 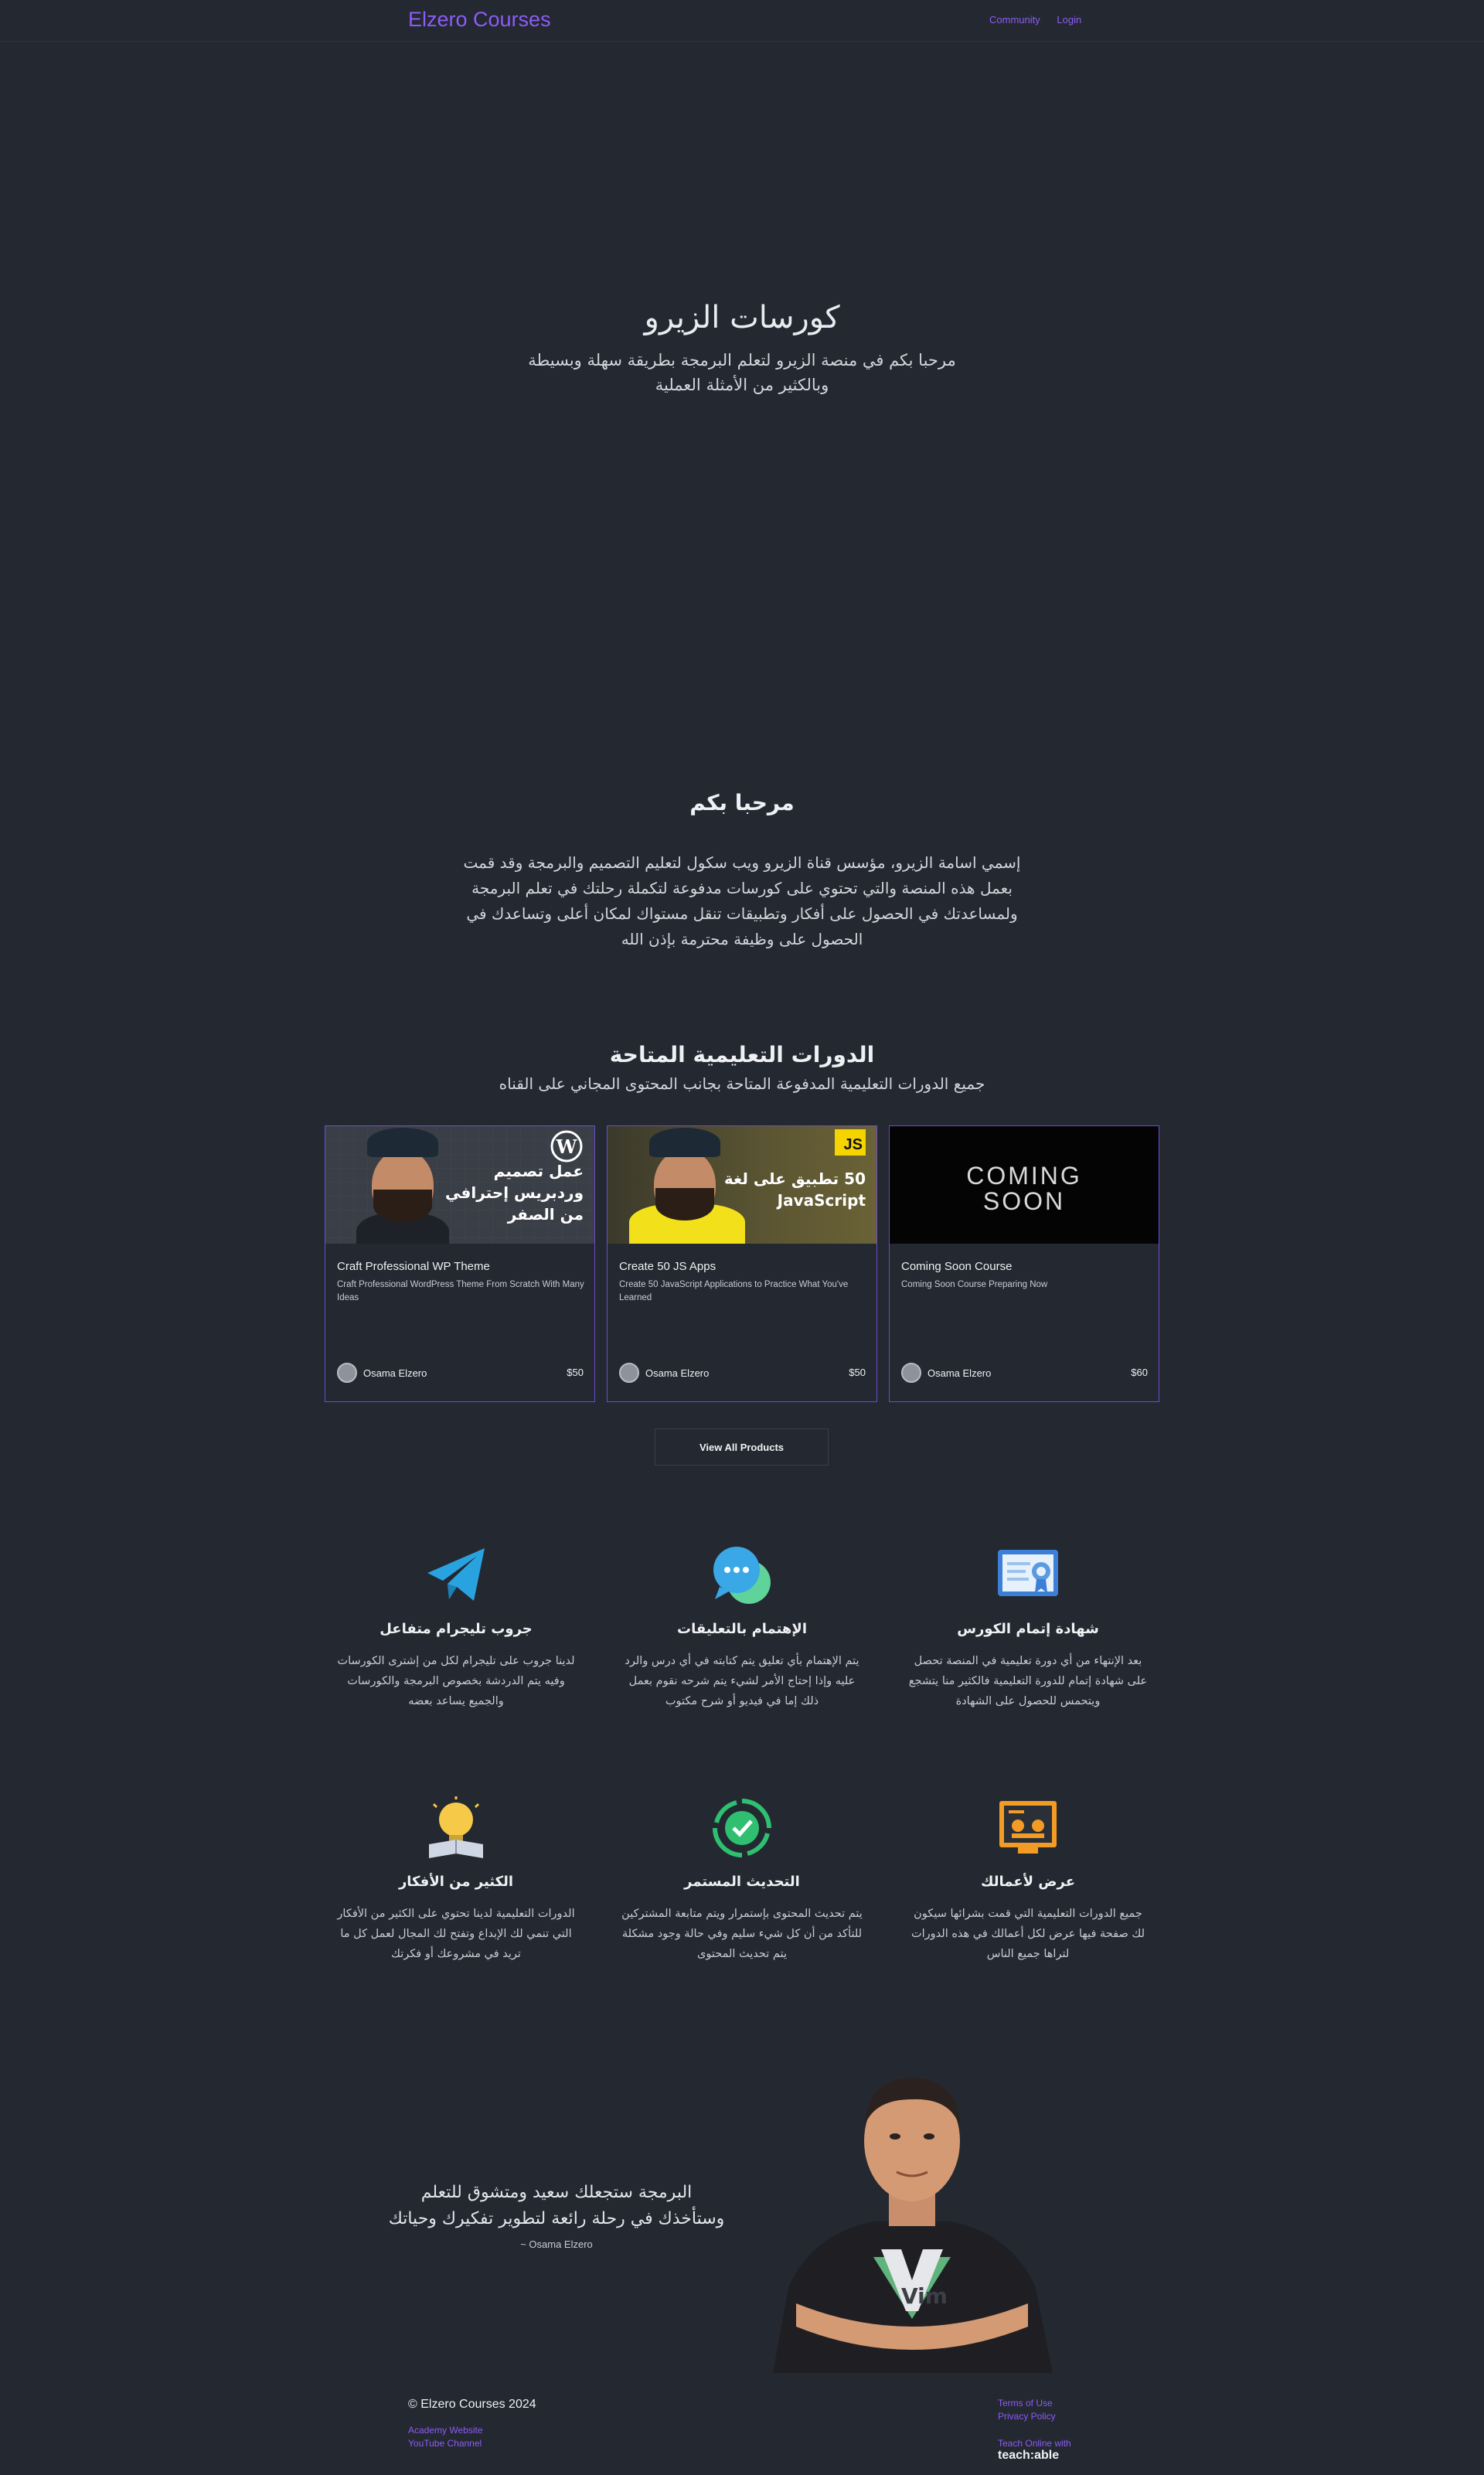 What do you see at coordinates (667, 1266) in the screenshot?
I see `course-title: Create 50 JS Apps` at bounding box center [667, 1266].